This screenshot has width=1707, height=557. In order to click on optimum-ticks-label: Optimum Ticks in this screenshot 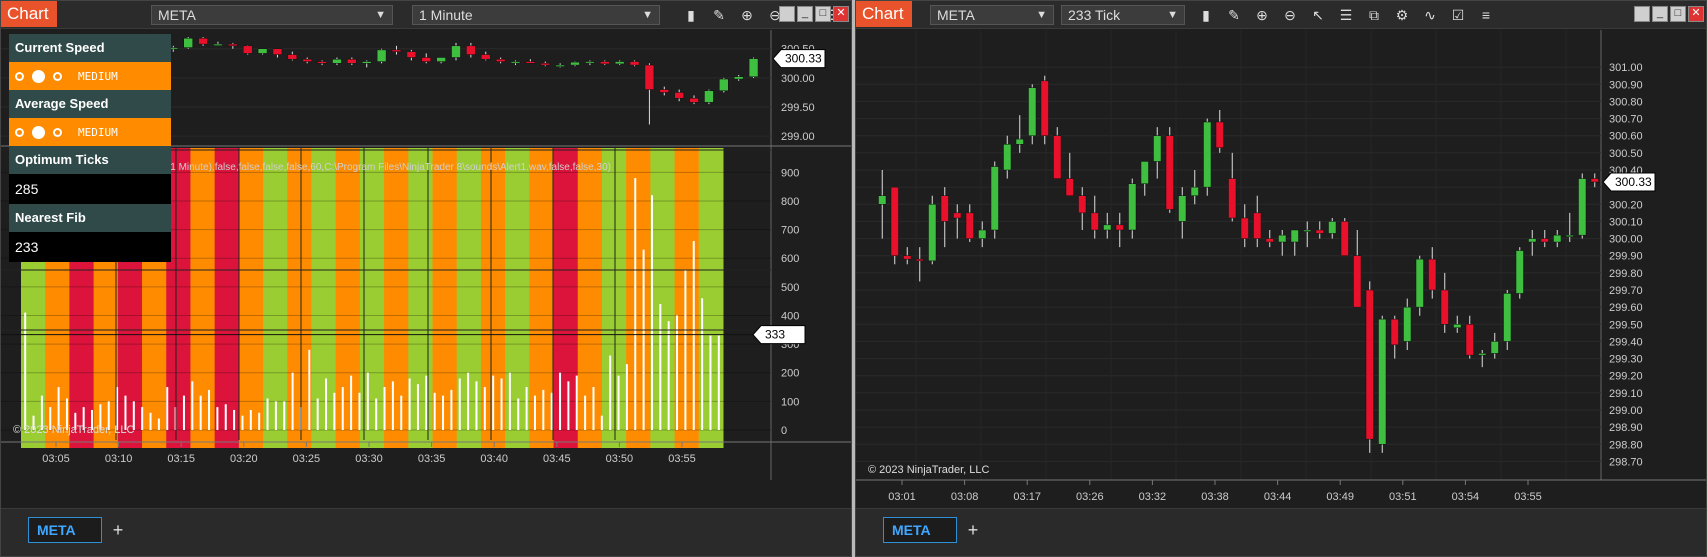, I will do `click(90, 160)`.